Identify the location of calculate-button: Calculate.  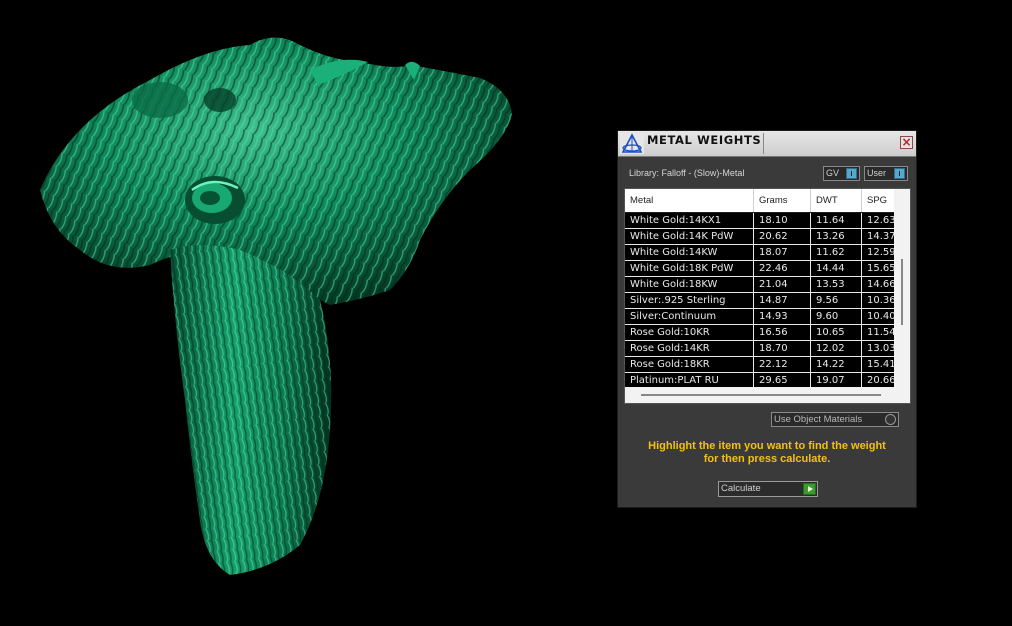
(768, 489).